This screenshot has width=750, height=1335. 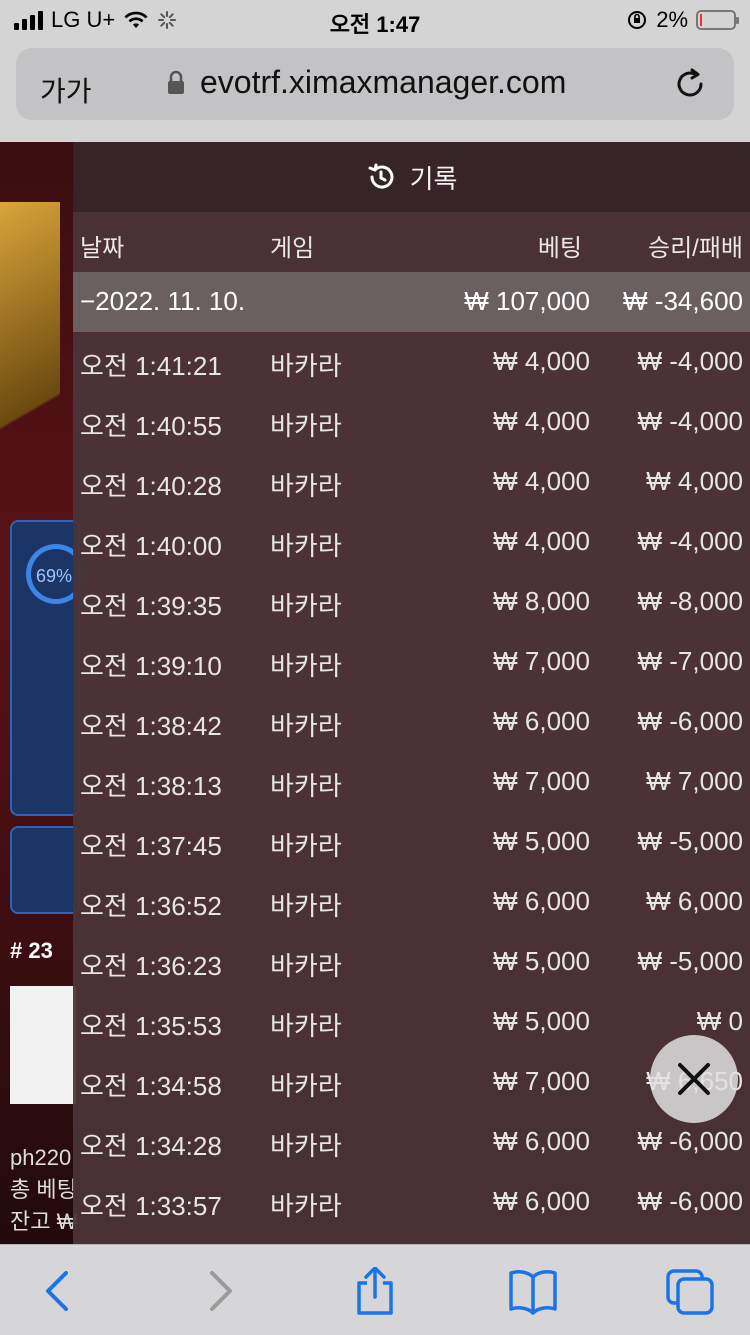 What do you see at coordinates (694, 781) in the screenshot?
I see `row-result: ₩ 7,000` at bounding box center [694, 781].